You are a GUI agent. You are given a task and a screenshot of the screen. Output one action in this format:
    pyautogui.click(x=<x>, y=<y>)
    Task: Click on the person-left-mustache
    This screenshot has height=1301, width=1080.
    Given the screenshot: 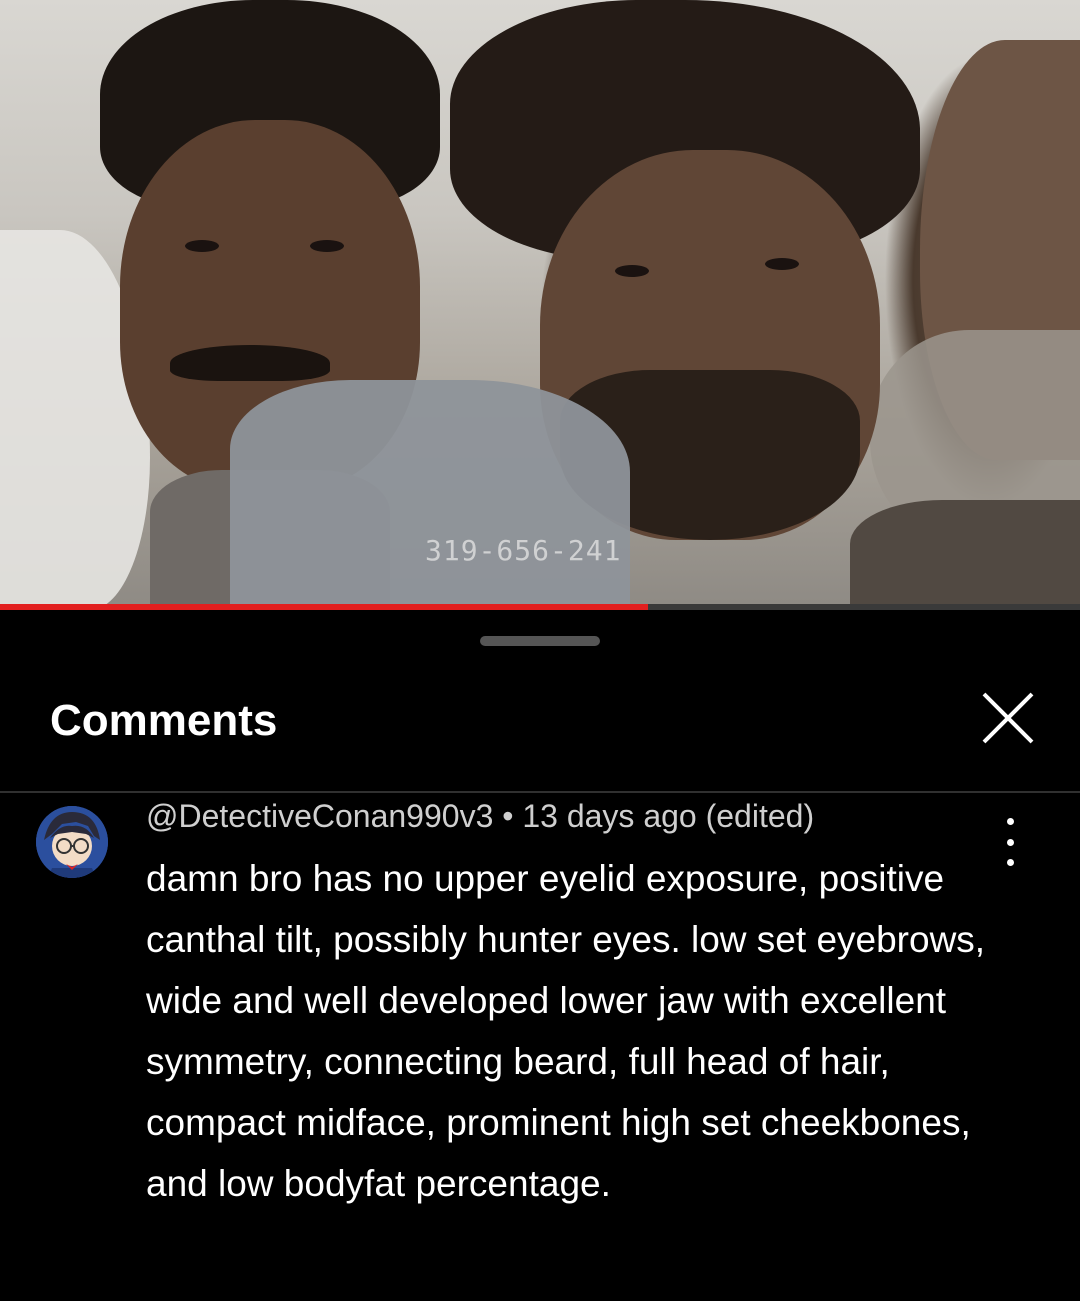 What is the action you would take?
    pyautogui.click(x=250, y=363)
    